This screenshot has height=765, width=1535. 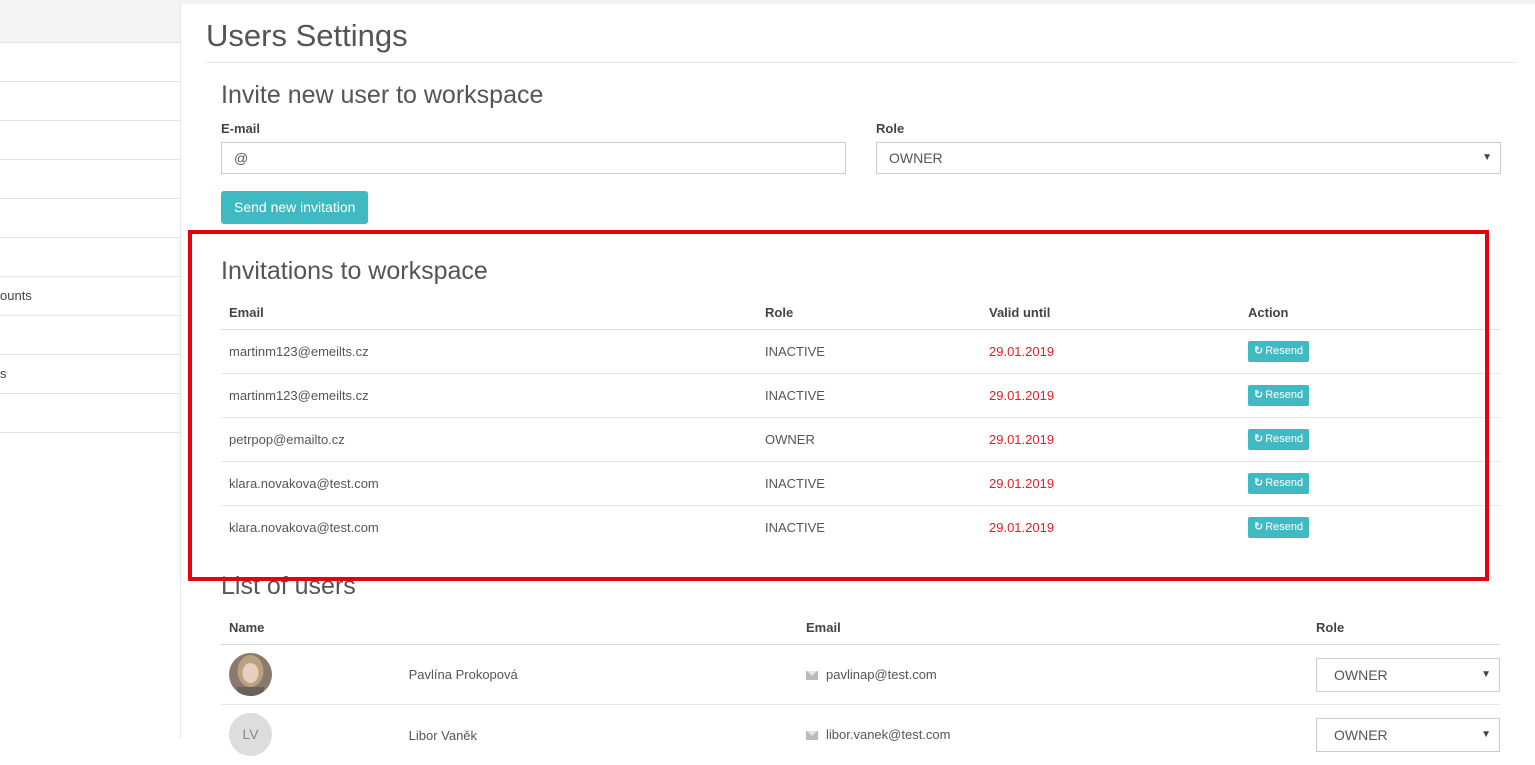 What do you see at coordinates (382, 95) in the screenshot?
I see `invite-section-title: Invite new user to workspace` at bounding box center [382, 95].